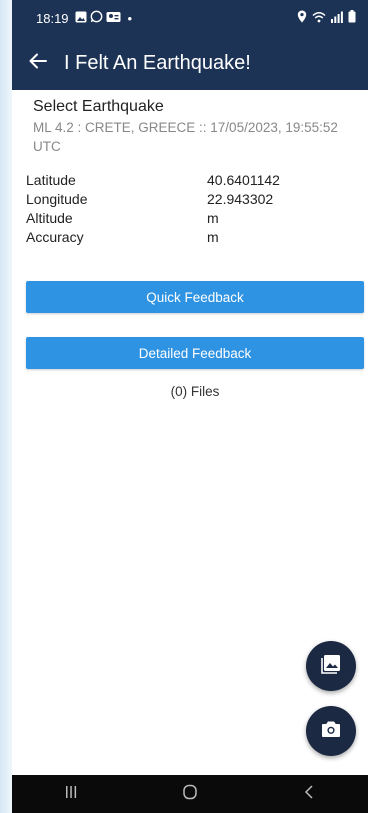  What do you see at coordinates (104, 18) in the screenshot?
I see `status-notification-icons: •` at bounding box center [104, 18].